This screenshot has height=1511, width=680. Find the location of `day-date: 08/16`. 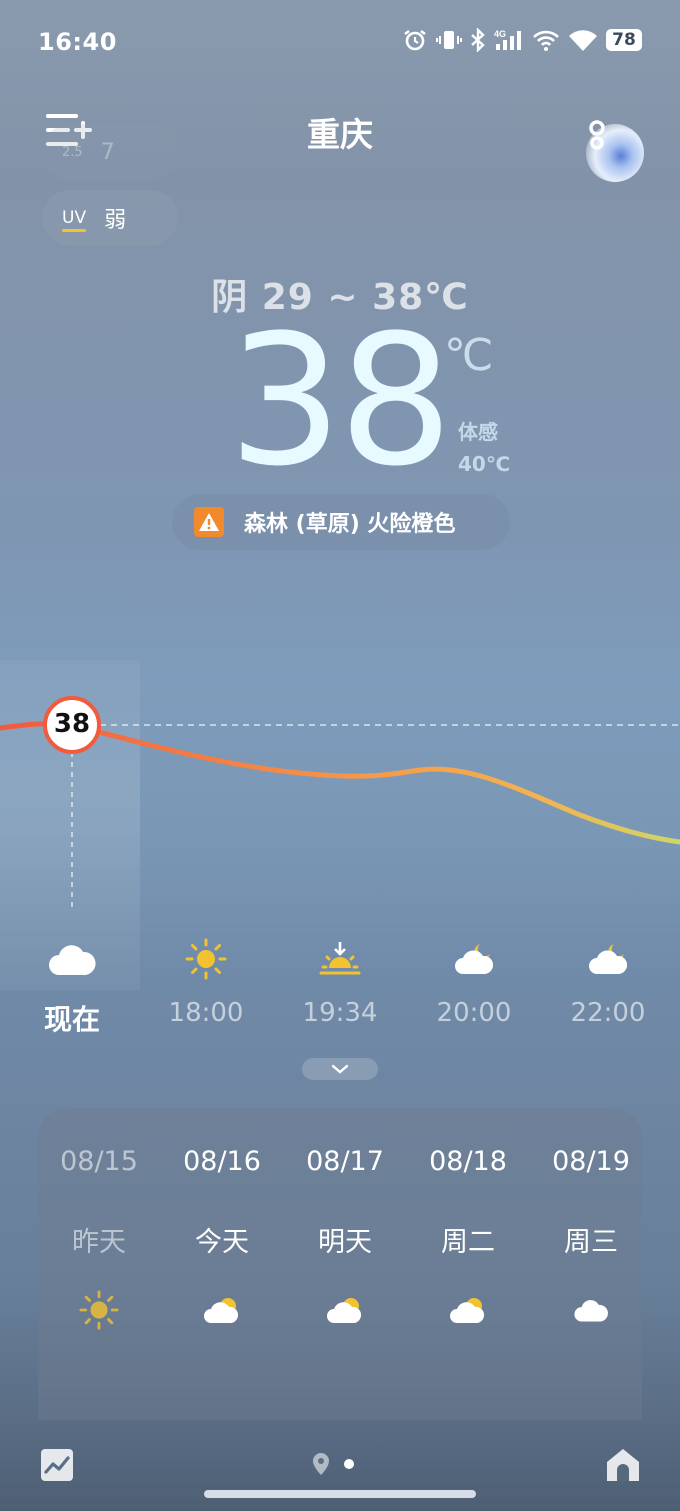

day-date: 08/16 is located at coordinates (222, 1161).